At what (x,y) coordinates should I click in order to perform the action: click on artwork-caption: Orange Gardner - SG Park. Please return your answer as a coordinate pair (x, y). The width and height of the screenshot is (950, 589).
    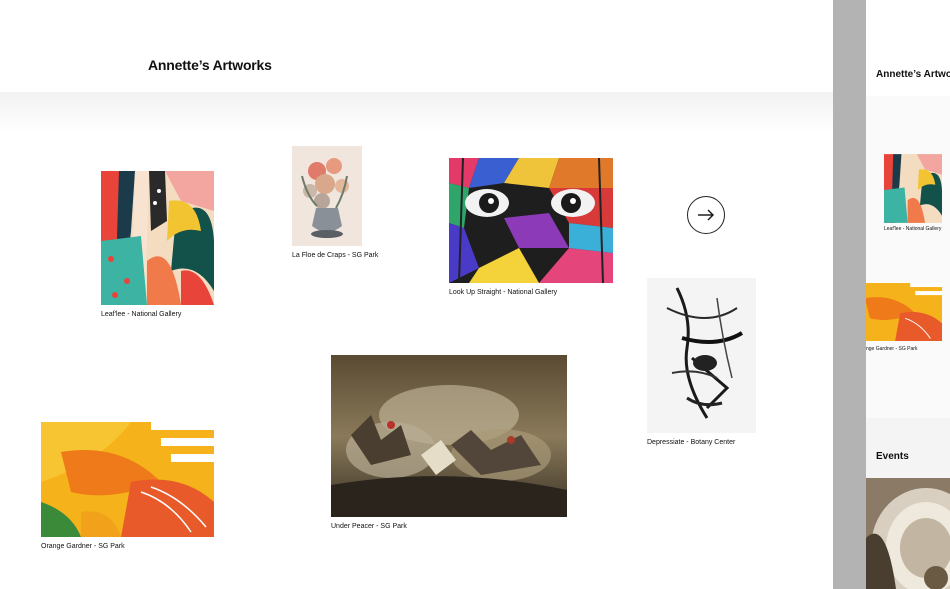
    Looking at the image, I should click on (83, 546).